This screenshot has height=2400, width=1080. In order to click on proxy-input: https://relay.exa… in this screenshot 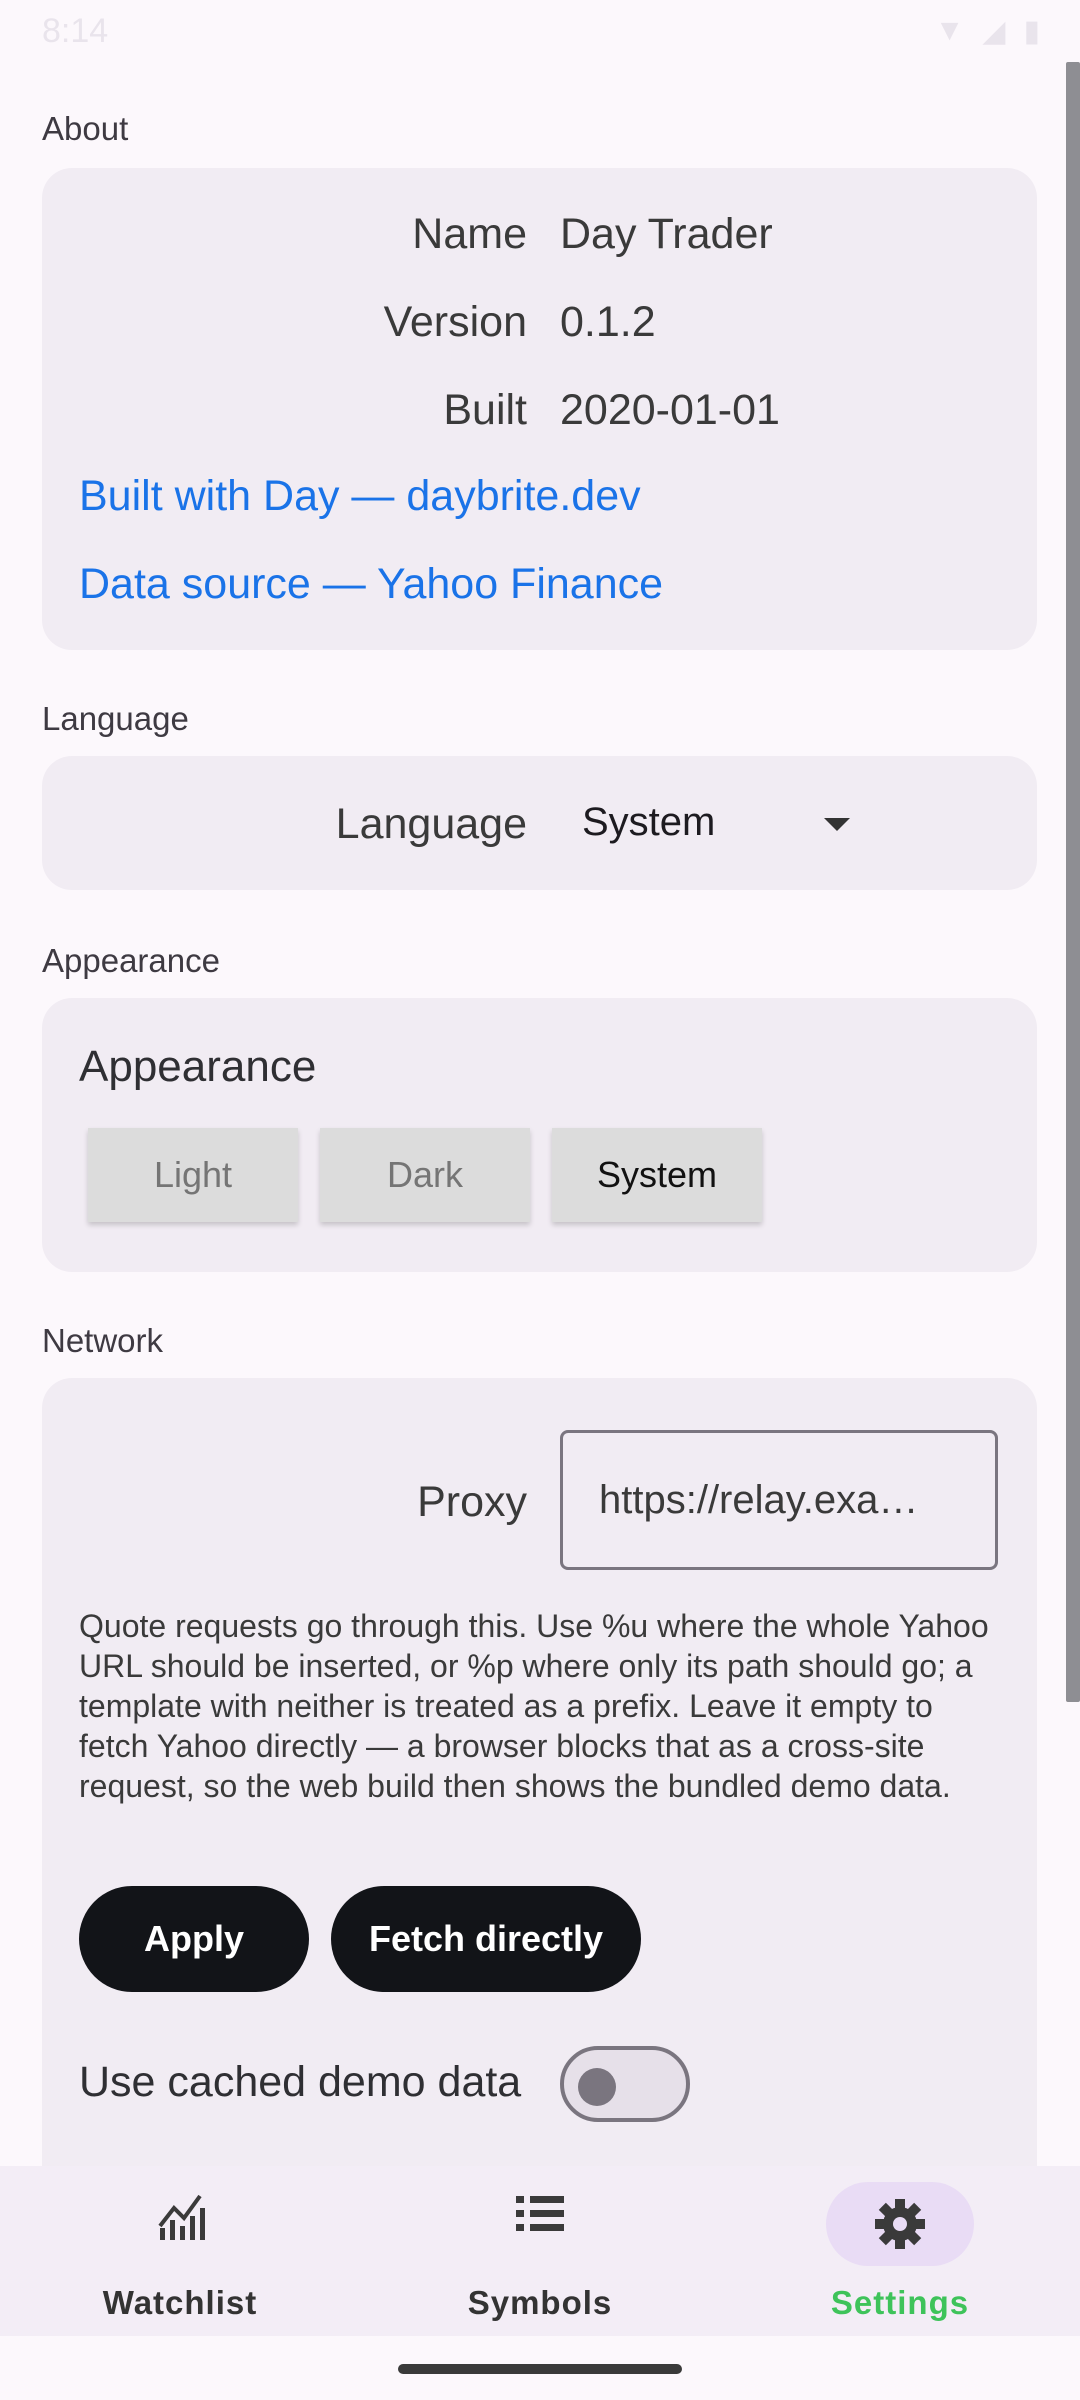, I will do `click(779, 1500)`.